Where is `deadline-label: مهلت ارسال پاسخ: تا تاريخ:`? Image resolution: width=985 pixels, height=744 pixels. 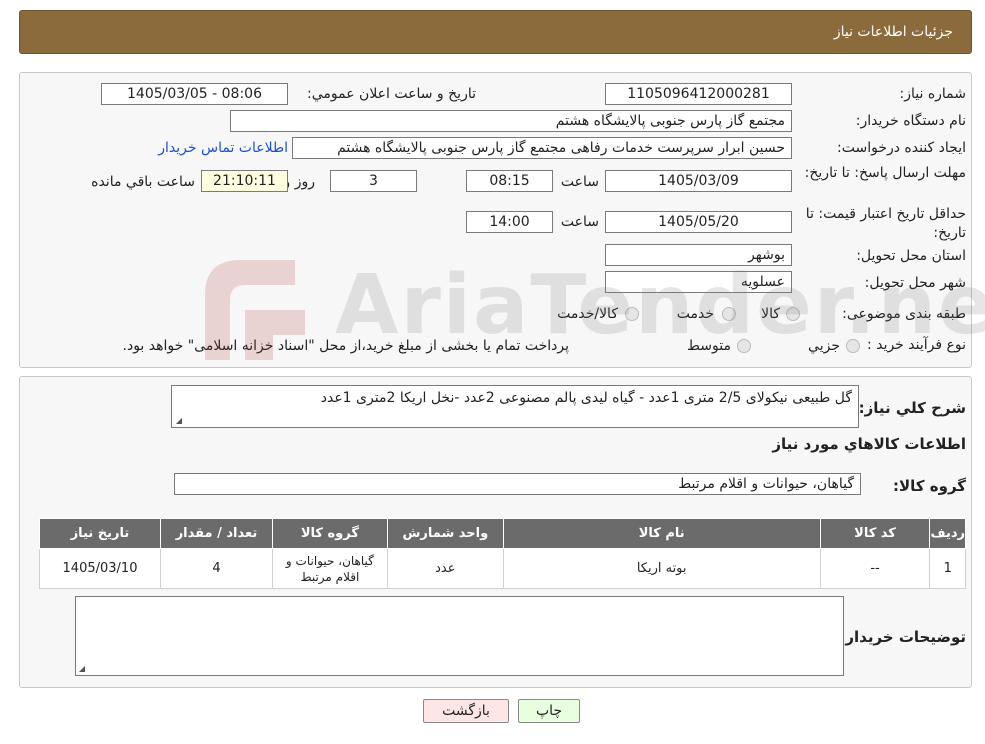
deadline-label: مهلت ارسال پاسخ: تا تاريخ: is located at coordinates (883, 173).